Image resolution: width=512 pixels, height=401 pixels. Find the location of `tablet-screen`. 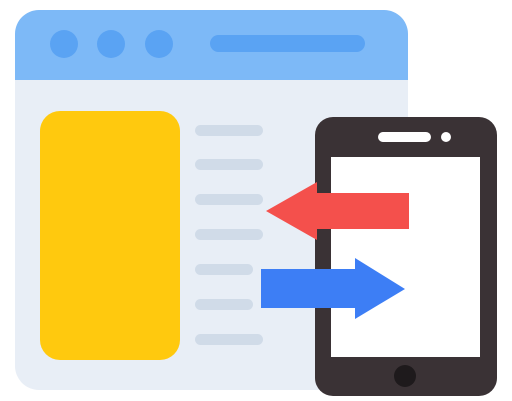

tablet-screen is located at coordinates (405, 257).